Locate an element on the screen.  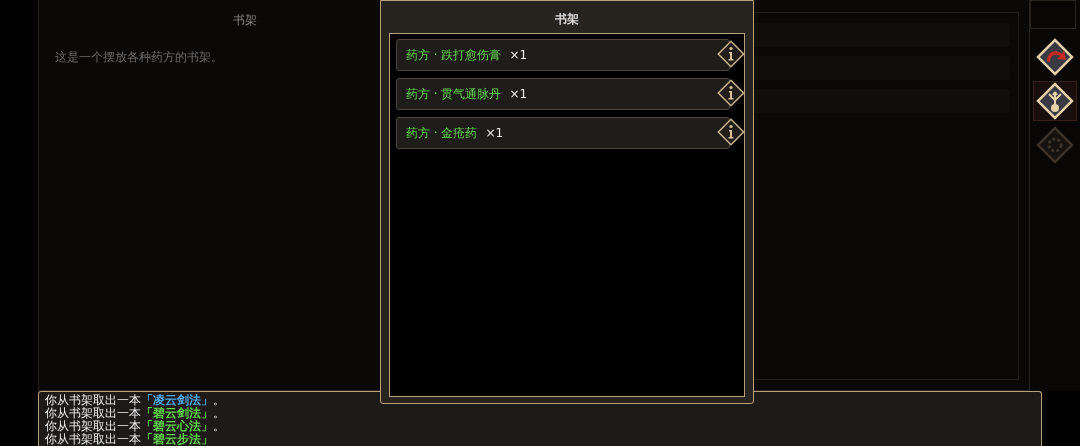
recipe-item: 药方 · 跌打愈伤膏 ×1 is located at coordinates (563, 55).